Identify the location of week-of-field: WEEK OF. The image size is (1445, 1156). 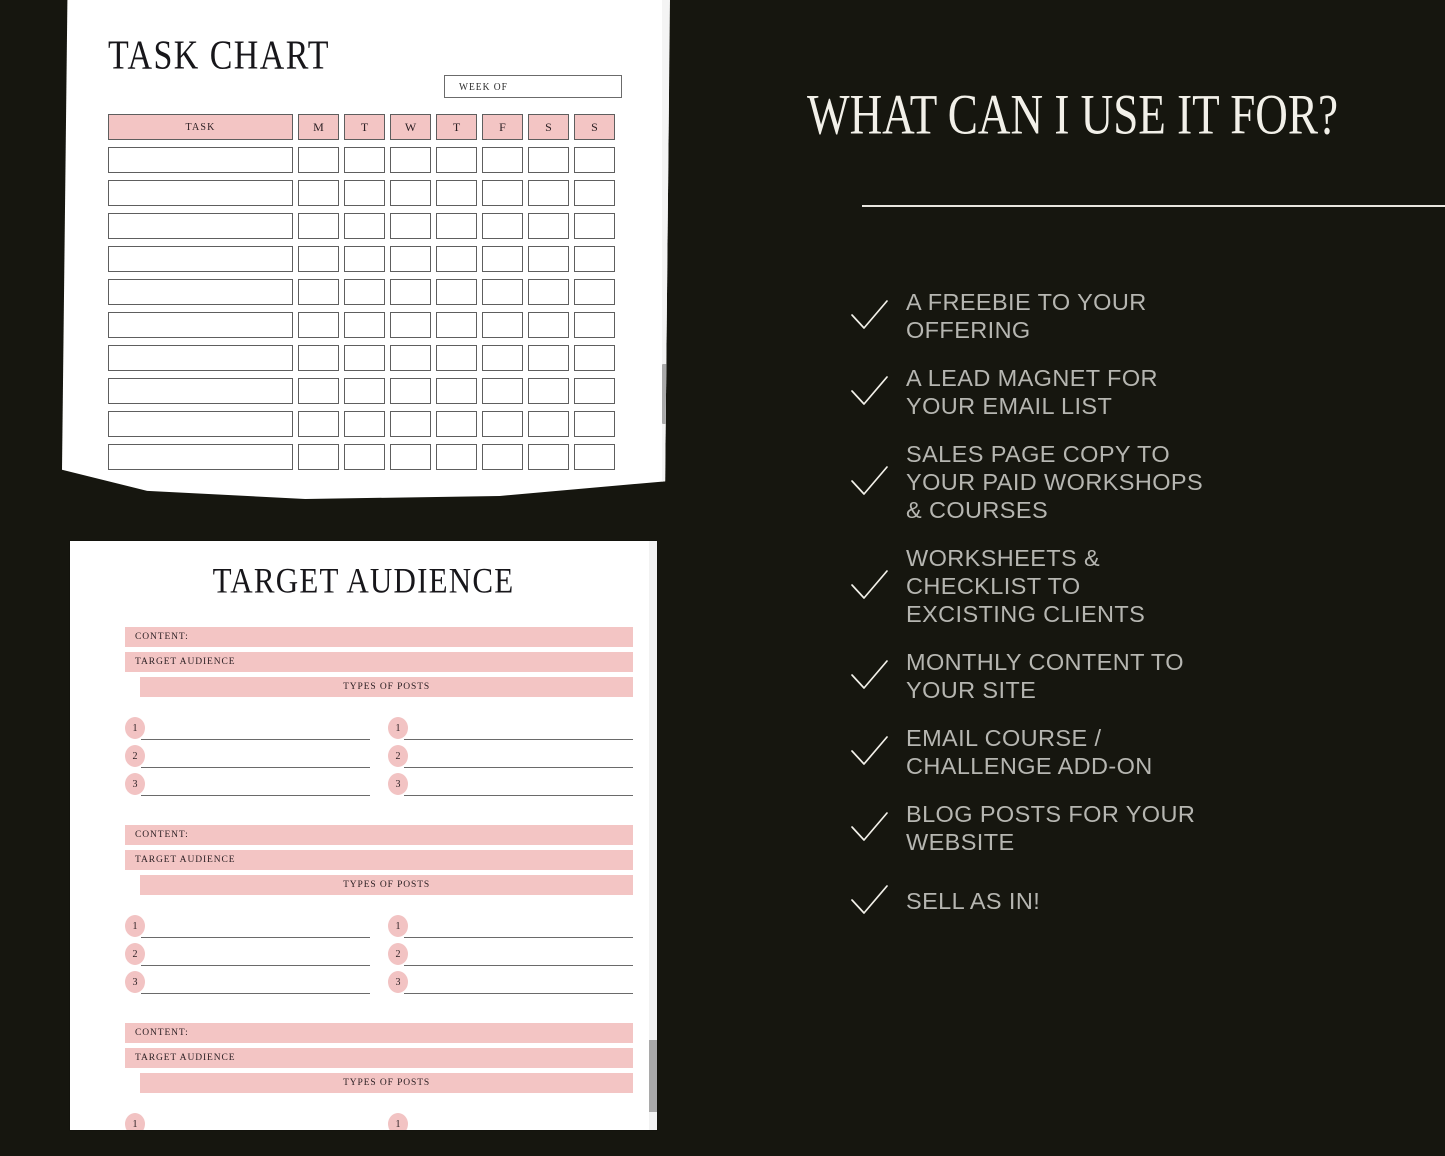
(533, 86).